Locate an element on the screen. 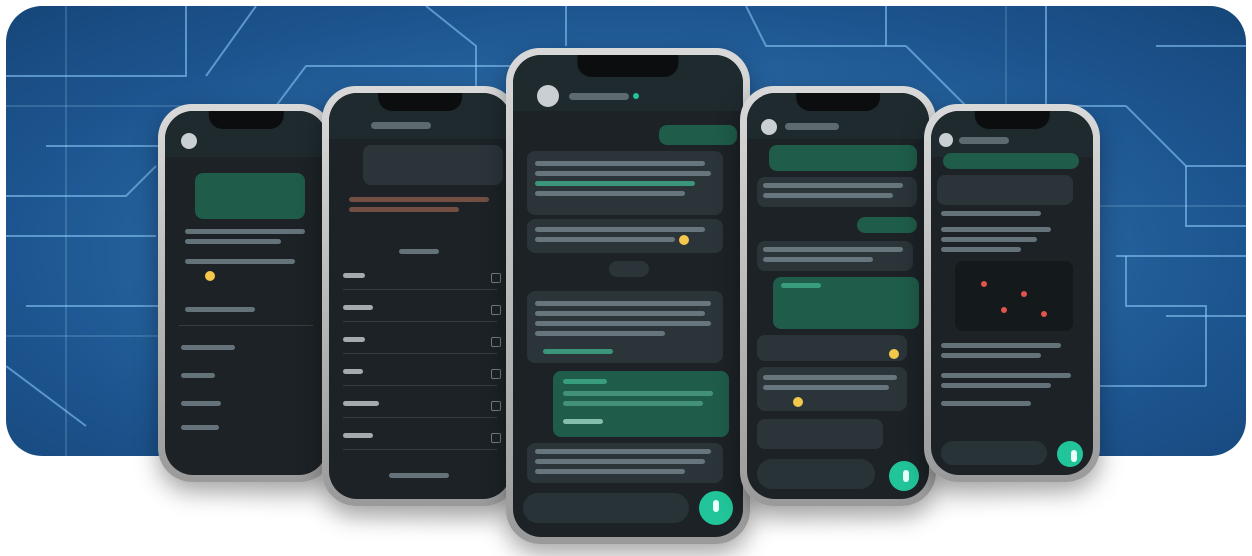 Image resolution: width=1252 pixels, height=556 pixels. phone-far-right is located at coordinates (1012, 293).